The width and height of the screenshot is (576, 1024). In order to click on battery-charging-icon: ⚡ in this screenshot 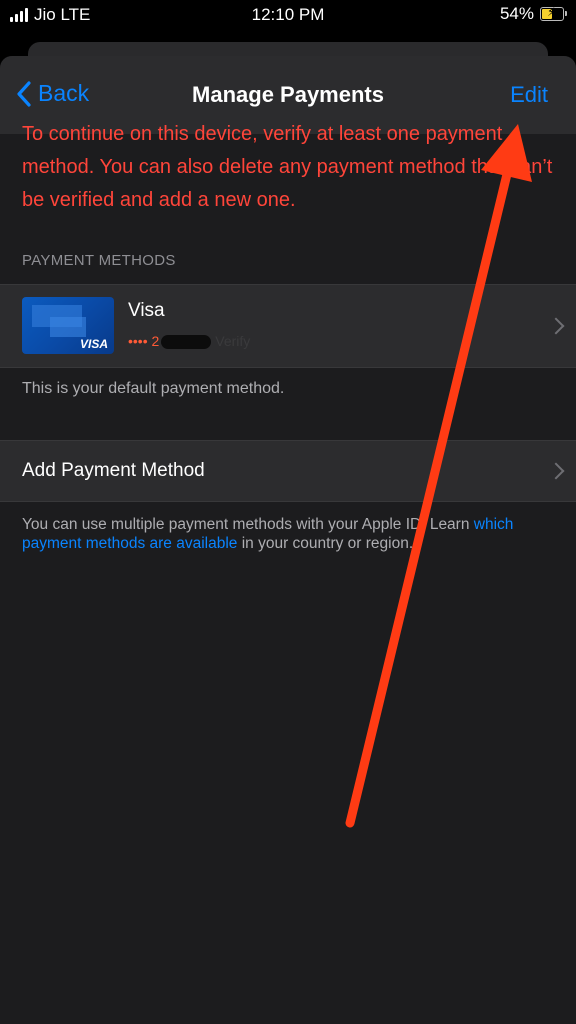, I will do `click(553, 13)`.